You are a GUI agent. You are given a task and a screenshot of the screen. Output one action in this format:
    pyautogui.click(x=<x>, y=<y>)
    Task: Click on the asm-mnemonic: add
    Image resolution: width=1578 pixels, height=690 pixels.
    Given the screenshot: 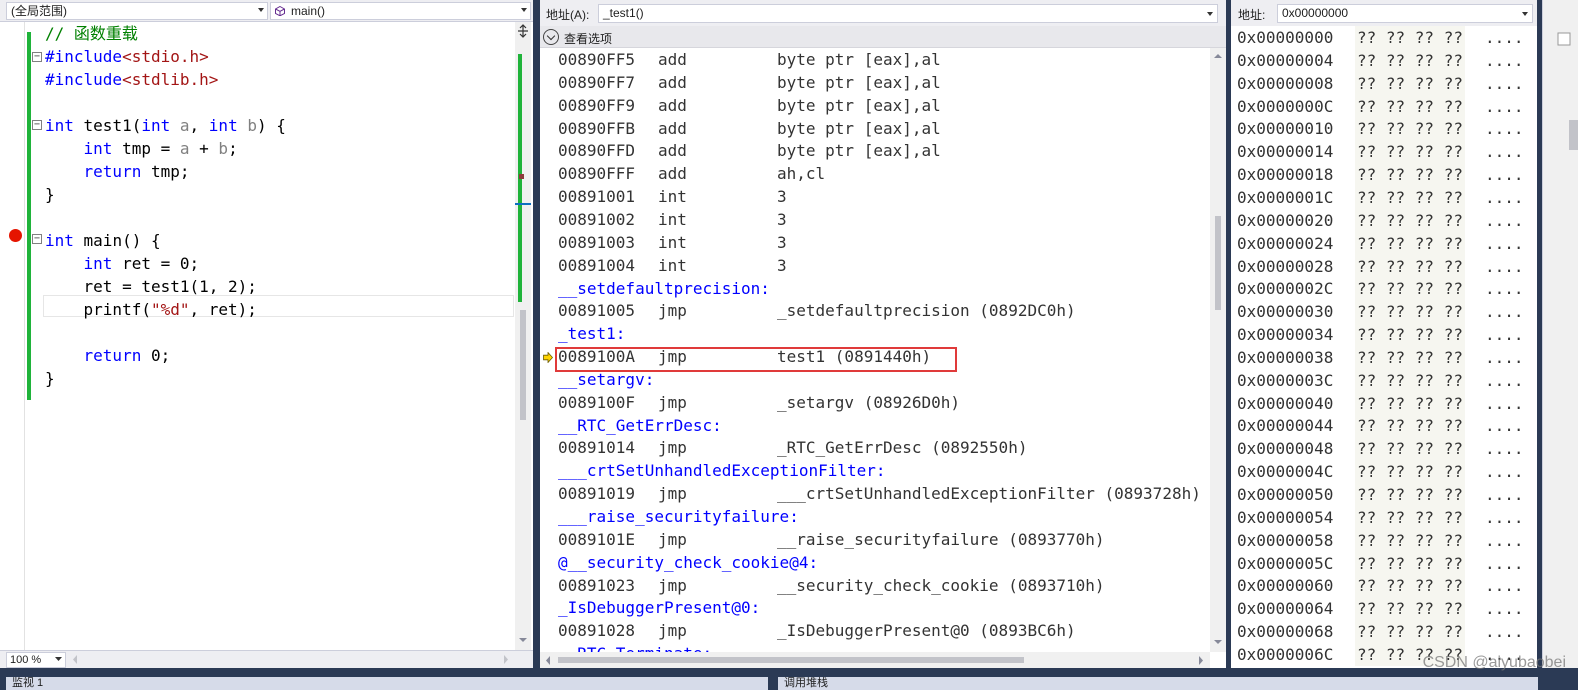 What is the action you would take?
    pyautogui.click(x=672, y=151)
    